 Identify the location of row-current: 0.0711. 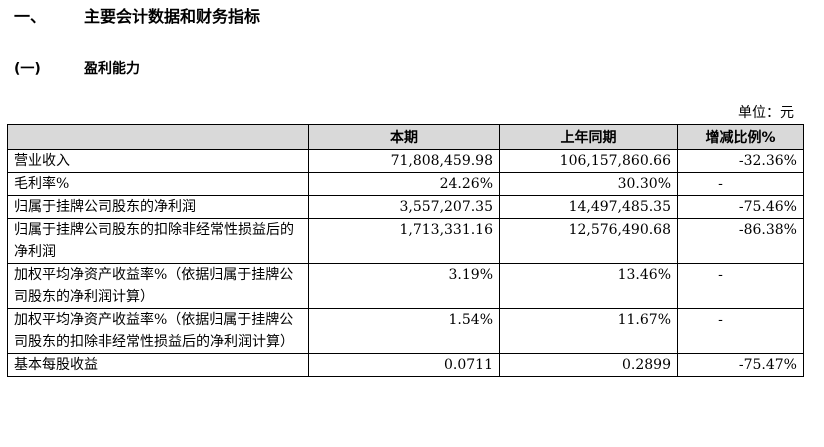
(404, 365).